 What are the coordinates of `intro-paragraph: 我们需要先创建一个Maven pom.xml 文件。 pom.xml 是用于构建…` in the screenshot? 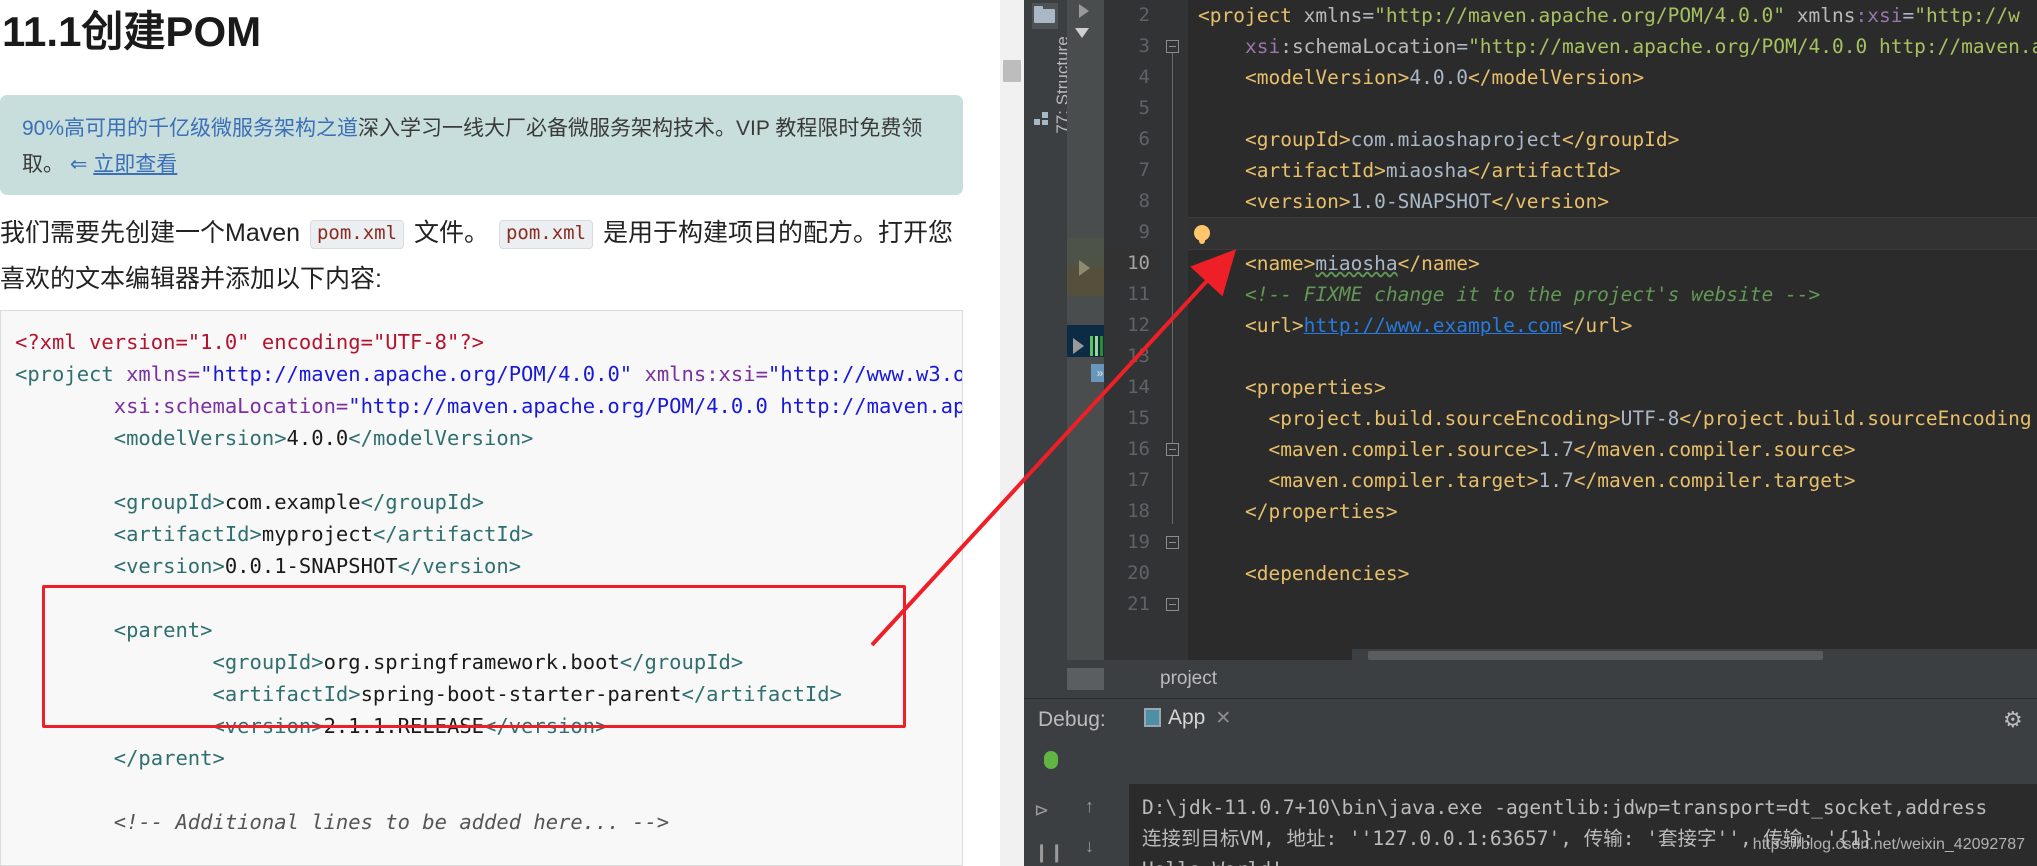 It's located at (477, 256).